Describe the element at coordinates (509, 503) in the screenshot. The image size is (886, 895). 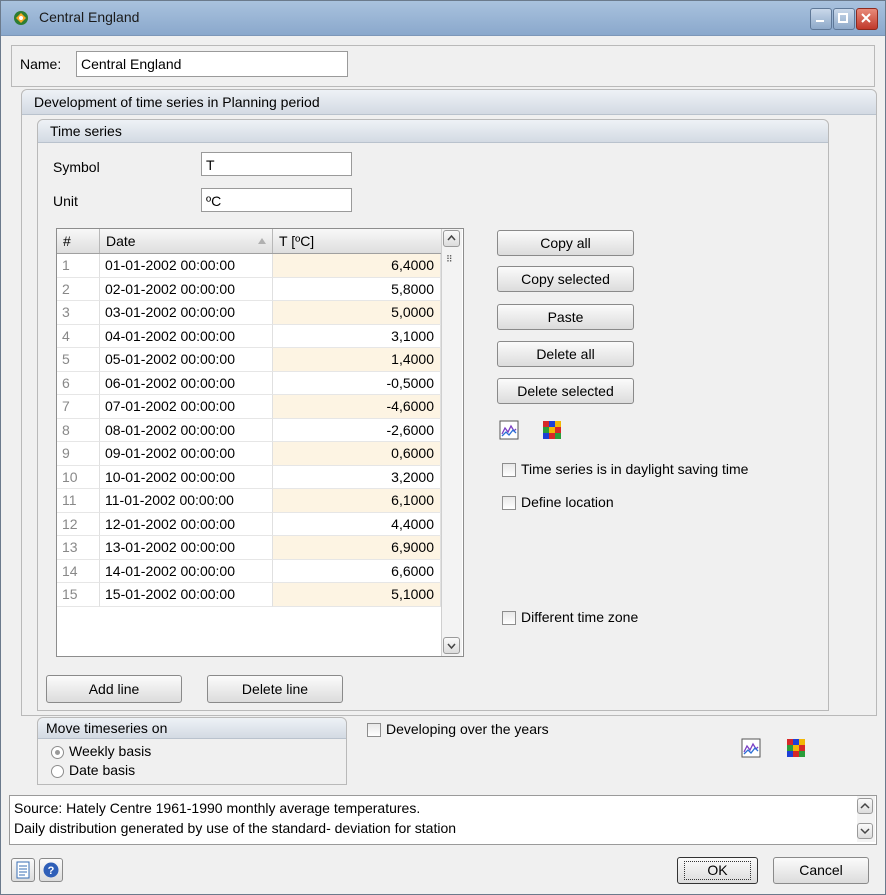
I see `define-location-checkbox` at that location.